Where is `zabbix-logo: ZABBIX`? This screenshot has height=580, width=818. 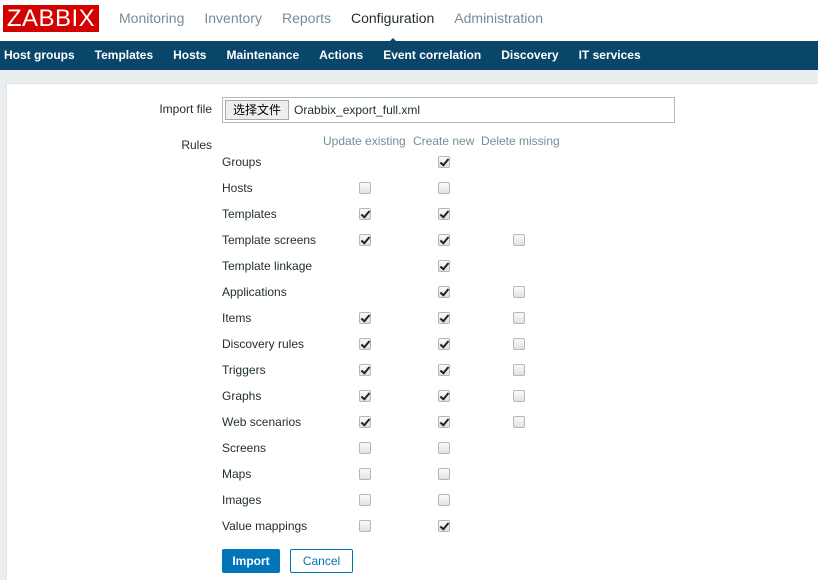 zabbix-logo: ZABBIX is located at coordinates (51, 18).